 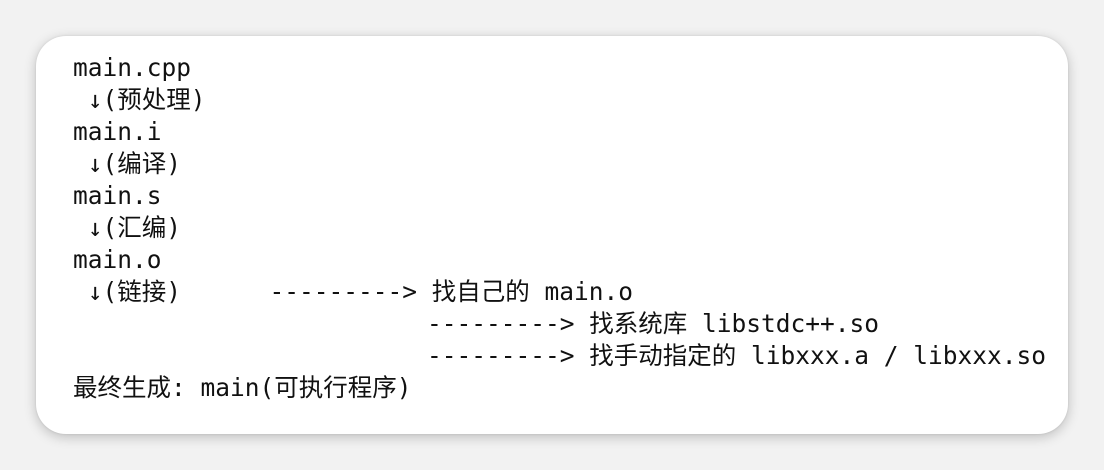 I want to click on code-line-source-file: main.cpp, so click(x=132, y=67).